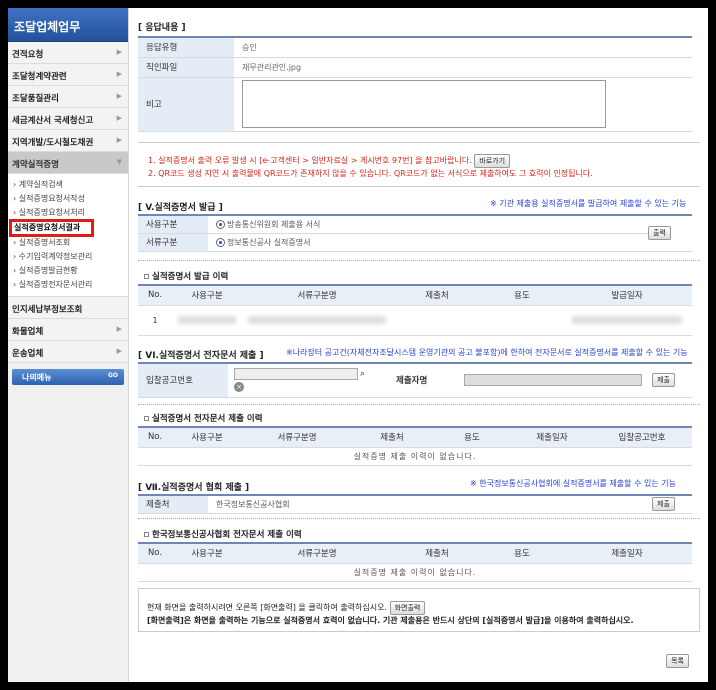  What do you see at coordinates (68, 285) in the screenshot?
I see `submenu-item: › 실적증명전자문서관리` at bounding box center [68, 285].